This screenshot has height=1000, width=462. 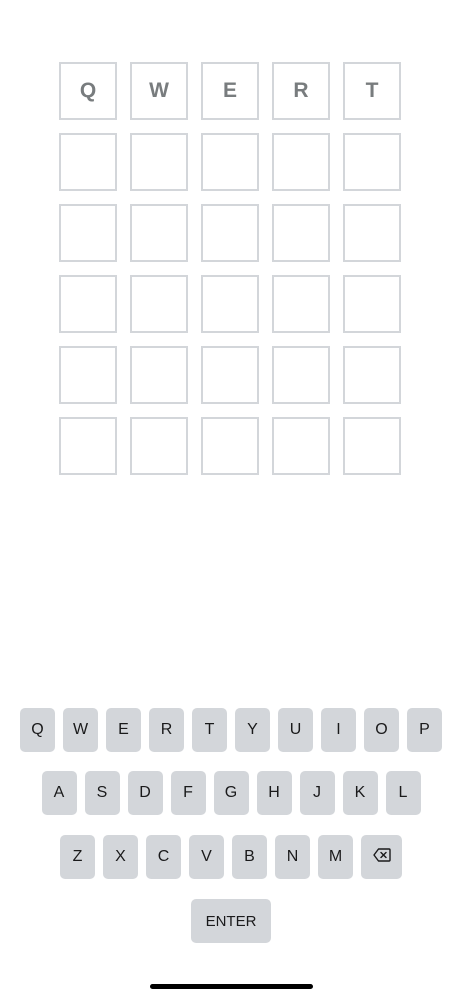 I want to click on key-i: I, so click(x=338, y=730).